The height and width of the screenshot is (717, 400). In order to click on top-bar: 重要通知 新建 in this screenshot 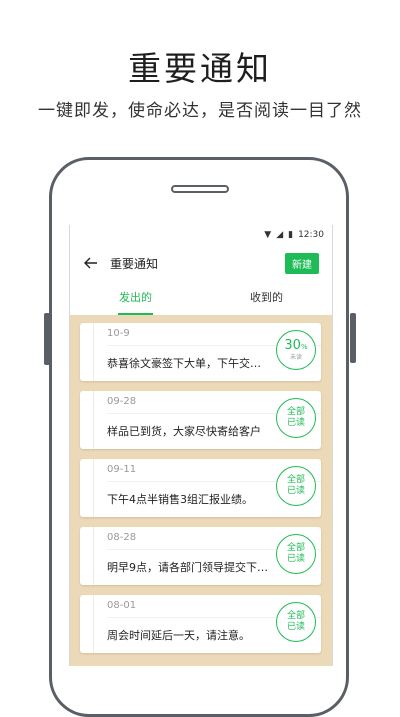, I will do `click(201, 263)`.